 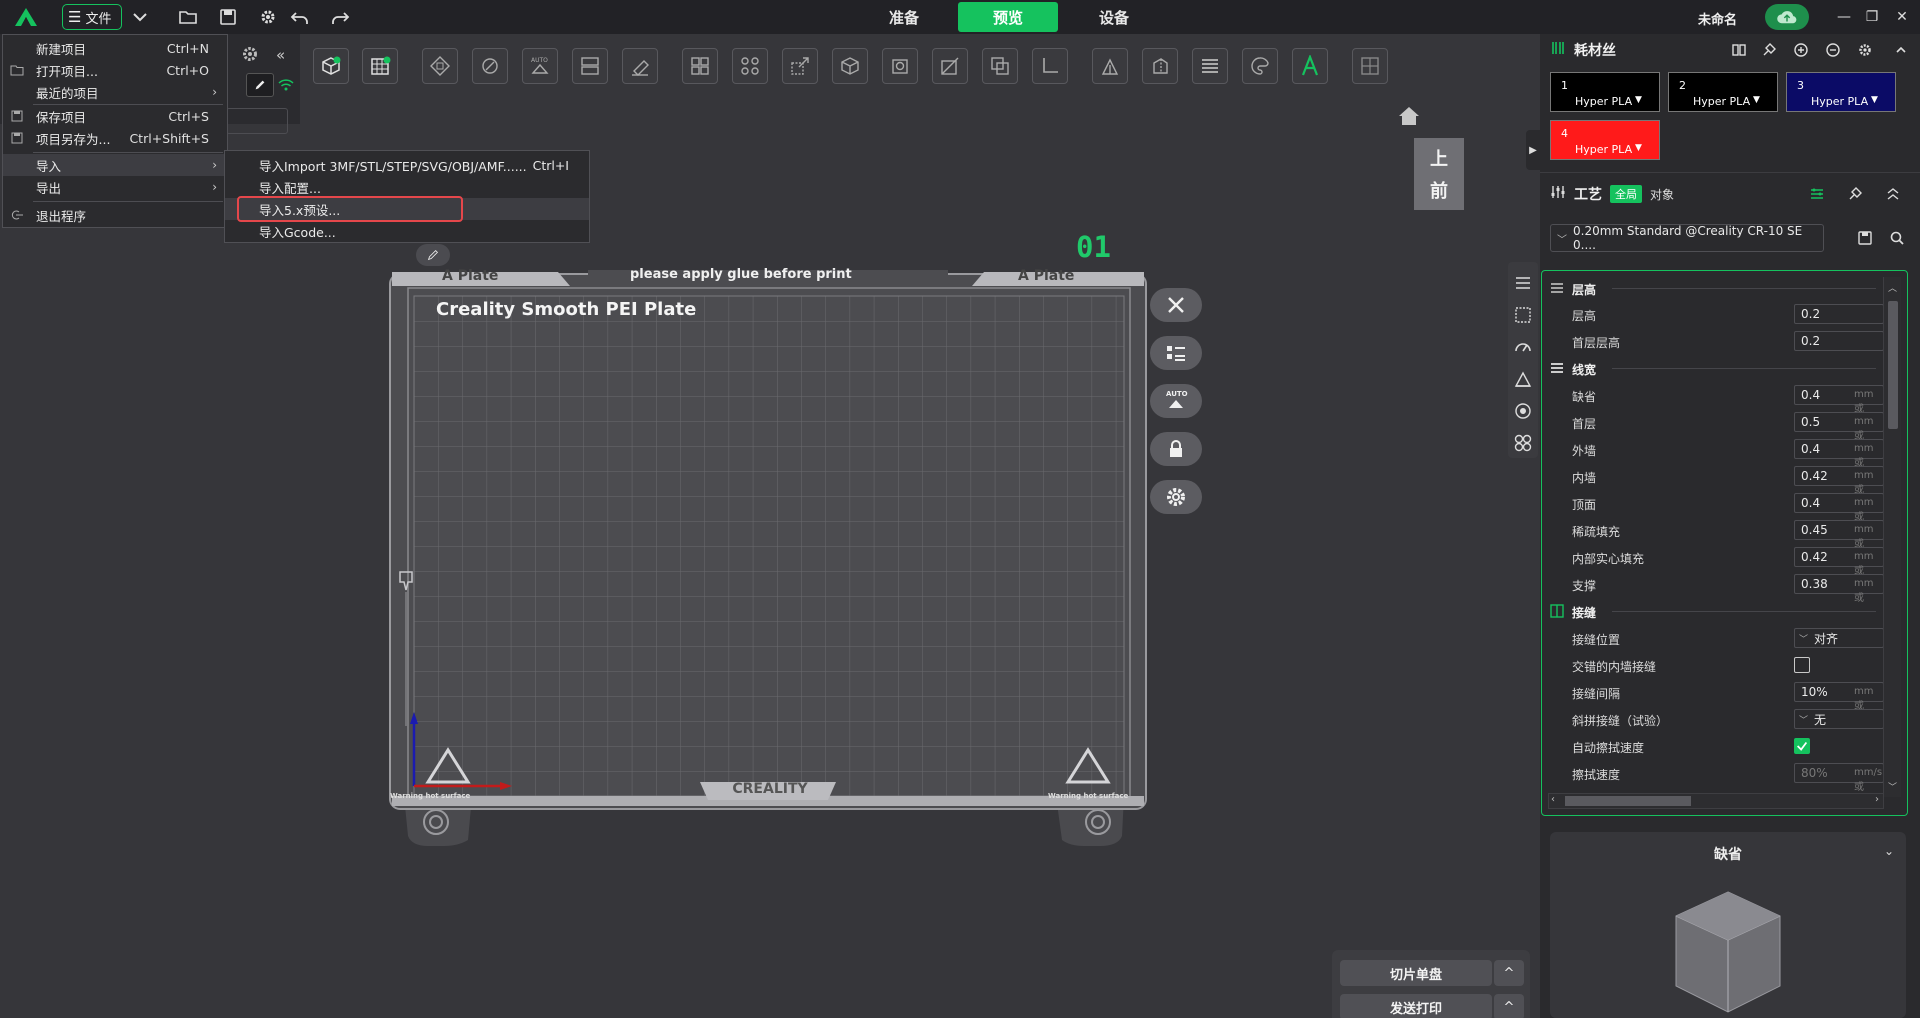 What do you see at coordinates (380, 66) in the screenshot?
I see `add-plate-icon` at bounding box center [380, 66].